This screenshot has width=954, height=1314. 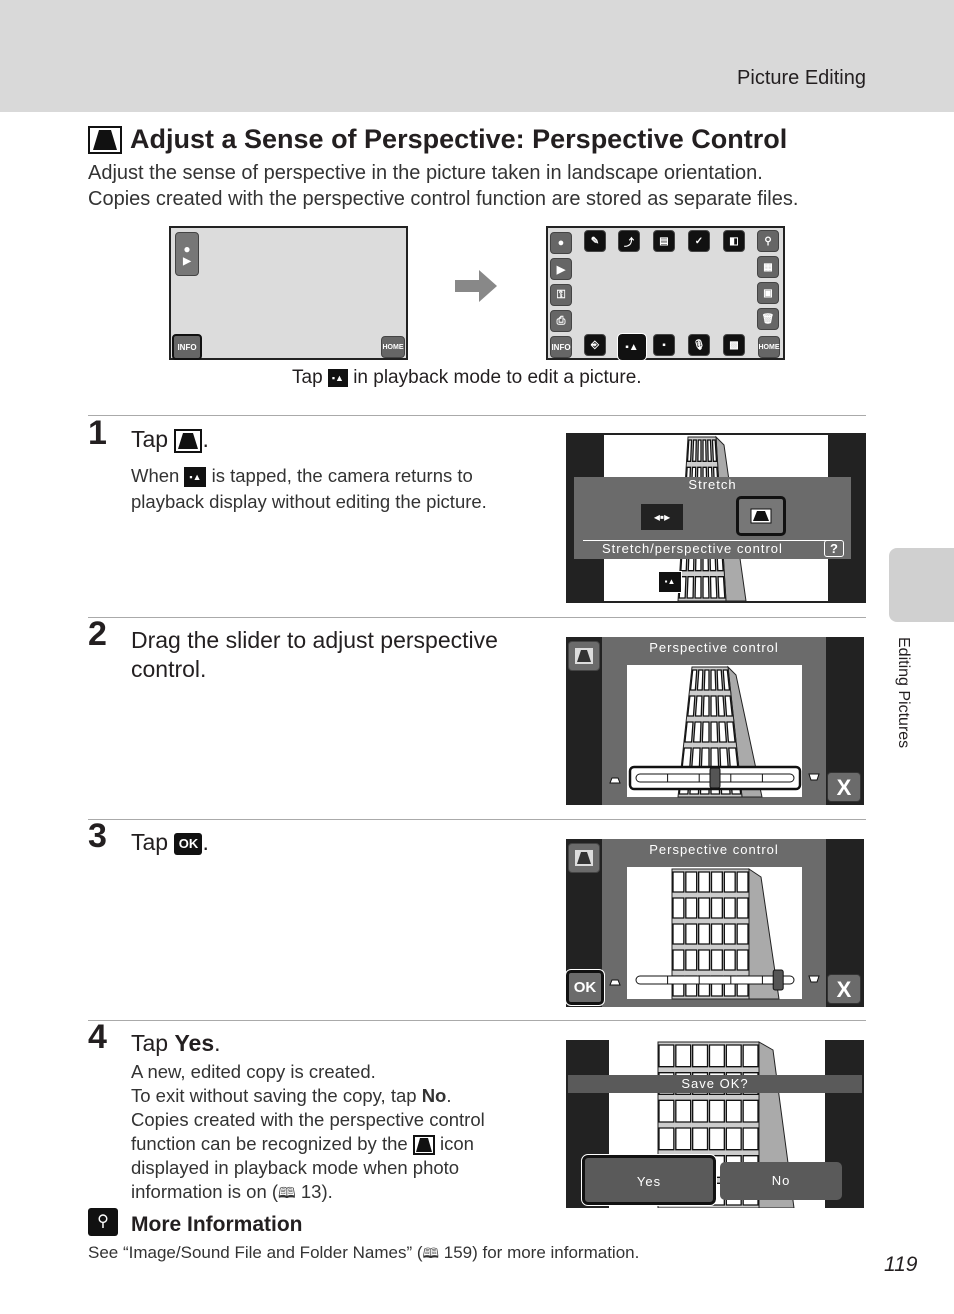 What do you see at coordinates (170, 842) in the screenshot?
I see `step-title: Tap OK.` at bounding box center [170, 842].